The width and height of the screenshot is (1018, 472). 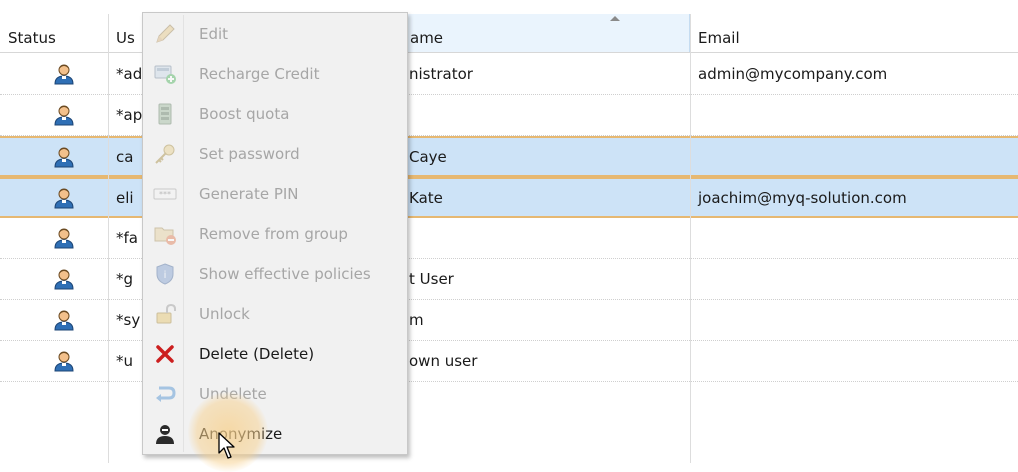 I want to click on pin-field-icon: ***, so click(x=165, y=194).